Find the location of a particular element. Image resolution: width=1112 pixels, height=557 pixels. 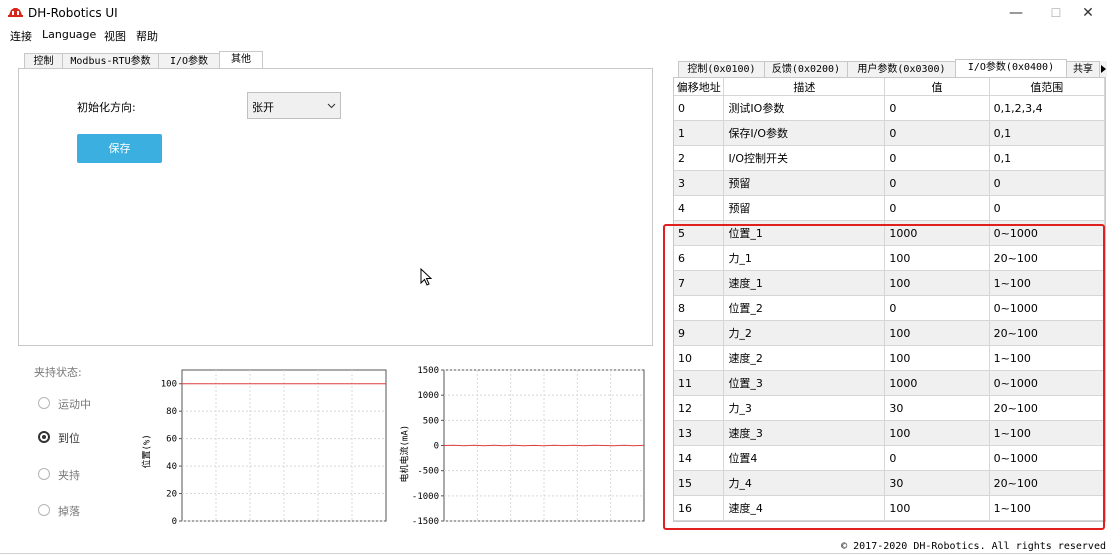

minimize-button: — is located at coordinates (1016, 13).